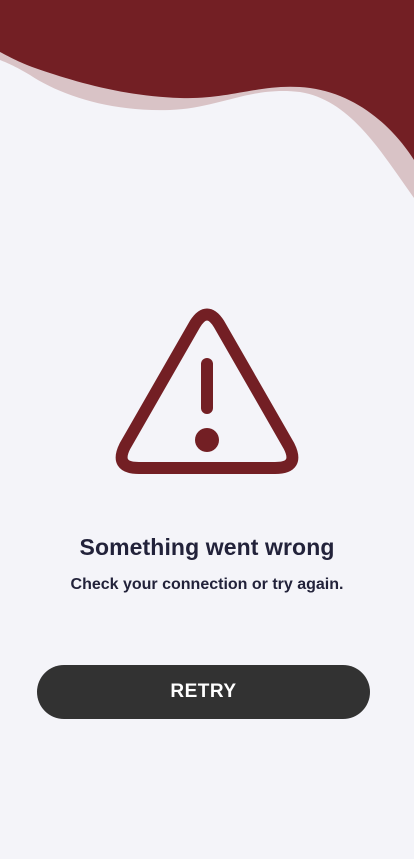 This screenshot has height=859, width=414. What do you see at coordinates (207, 547) in the screenshot?
I see `error-title: Something went wrong` at bounding box center [207, 547].